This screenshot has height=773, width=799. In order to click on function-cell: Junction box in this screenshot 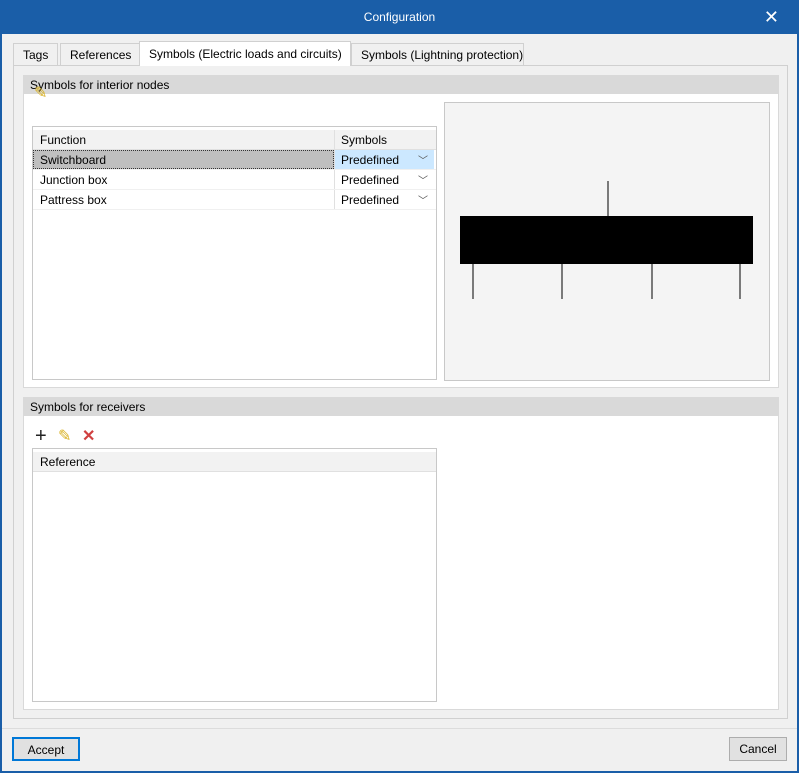, I will do `click(183, 179)`.